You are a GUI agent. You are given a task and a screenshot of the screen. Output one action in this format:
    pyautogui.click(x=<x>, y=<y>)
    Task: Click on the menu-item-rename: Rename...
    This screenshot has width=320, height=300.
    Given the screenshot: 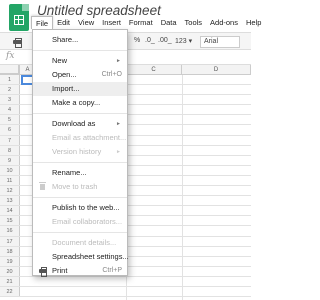 What is the action you would take?
    pyautogui.click(x=80, y=173)
    